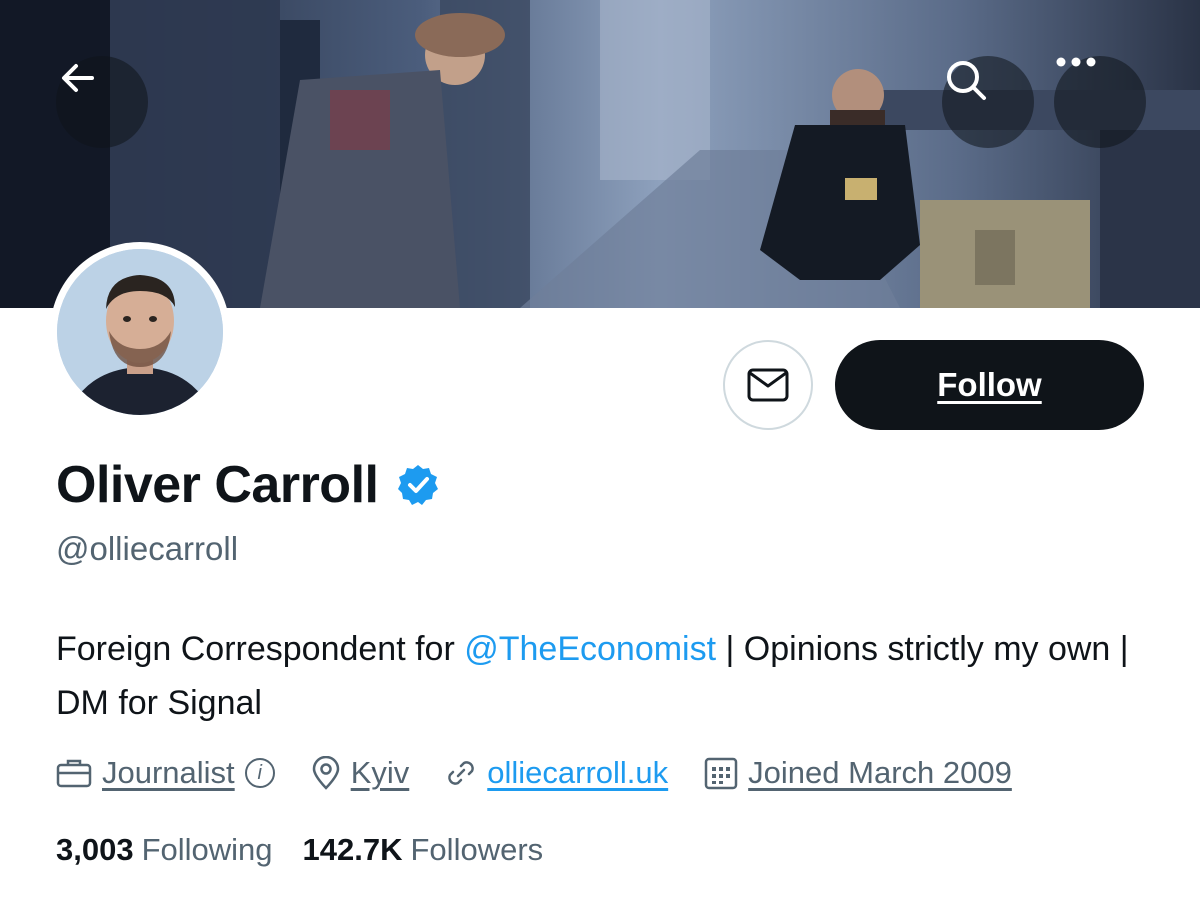 This screenshot has height=905, width=1200. What do you see at coordinates (217, 485) in the screenshot?
I see `profile-name: Oliver Carroll` at bounding box center [217, 485].